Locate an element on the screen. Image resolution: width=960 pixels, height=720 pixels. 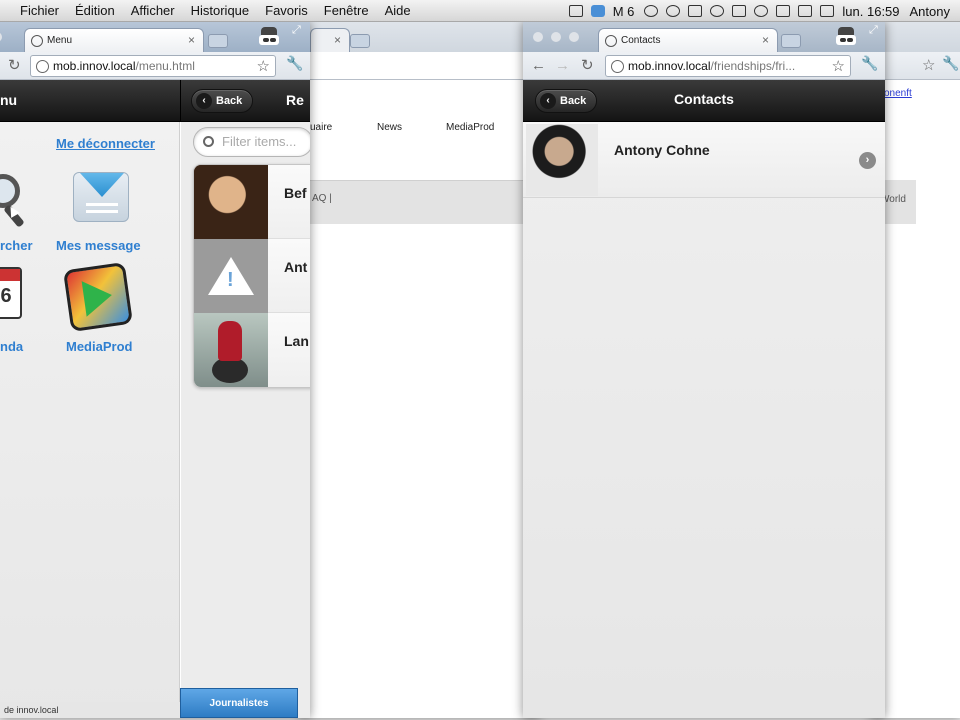
nav-mediaprod: MediaProd is located at coordinates (470, 127).